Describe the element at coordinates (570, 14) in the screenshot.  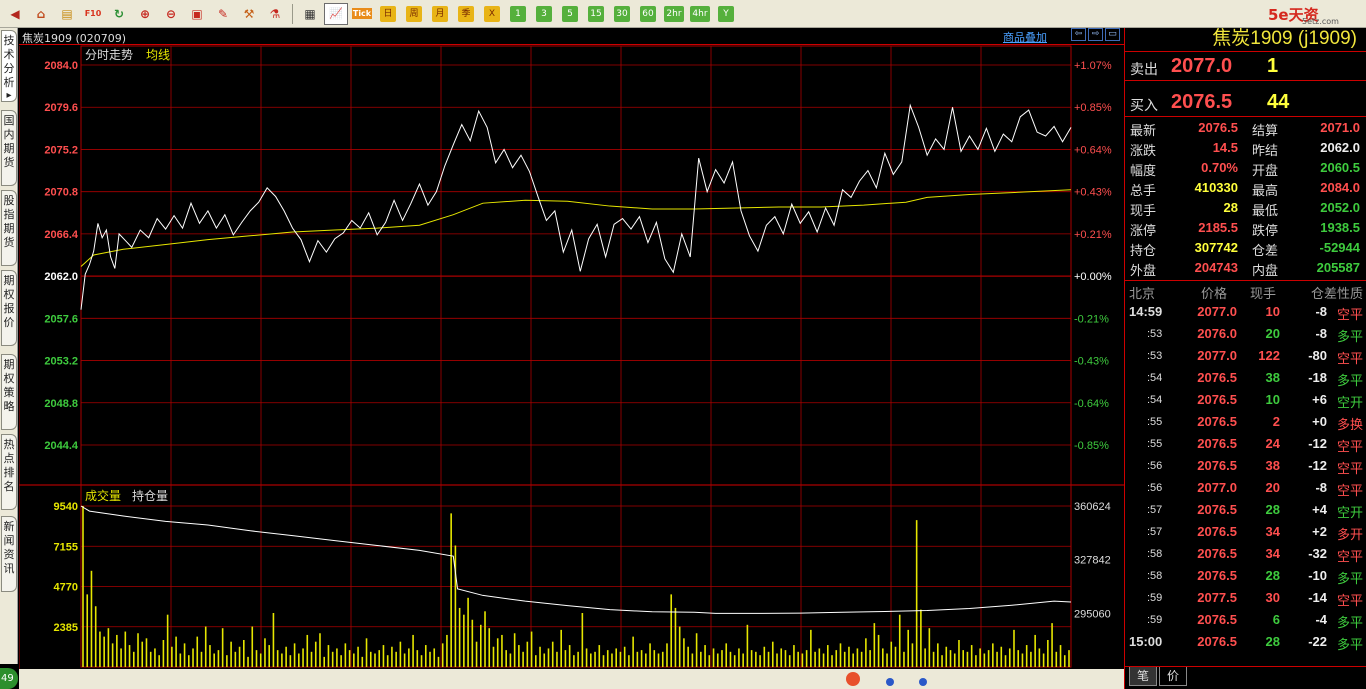
I see `period-5-button: 5` at that location.